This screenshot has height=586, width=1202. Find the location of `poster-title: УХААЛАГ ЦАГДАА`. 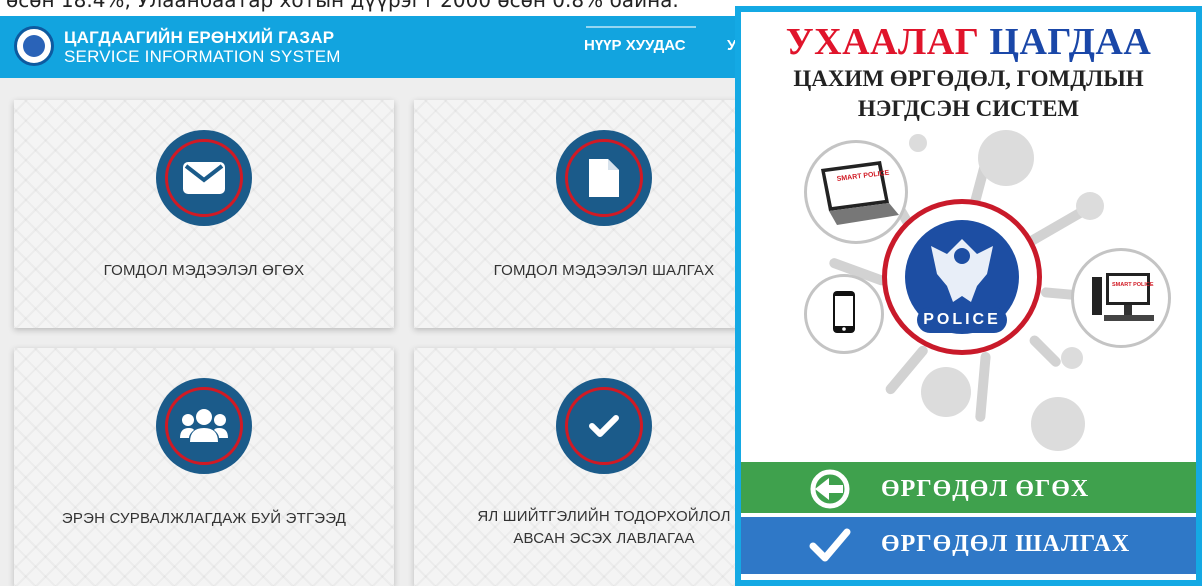

poster-title: УХААЛАГ ЦАГДАА is located at coordinates (968, 42).